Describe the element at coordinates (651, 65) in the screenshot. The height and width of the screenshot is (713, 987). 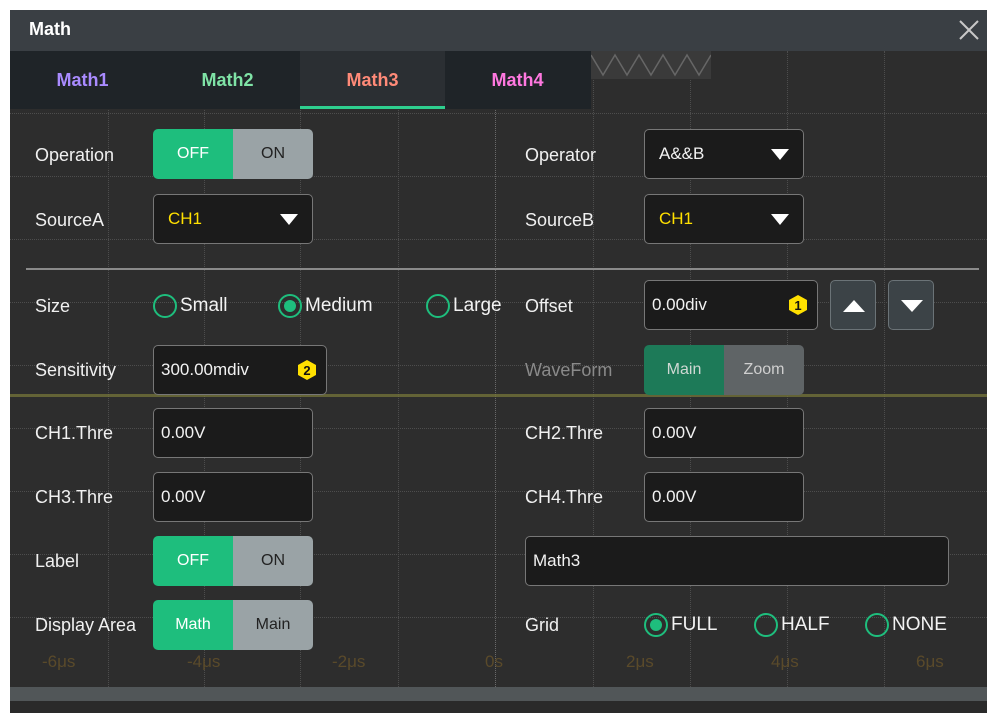
I see `waveform-preview` at that location.